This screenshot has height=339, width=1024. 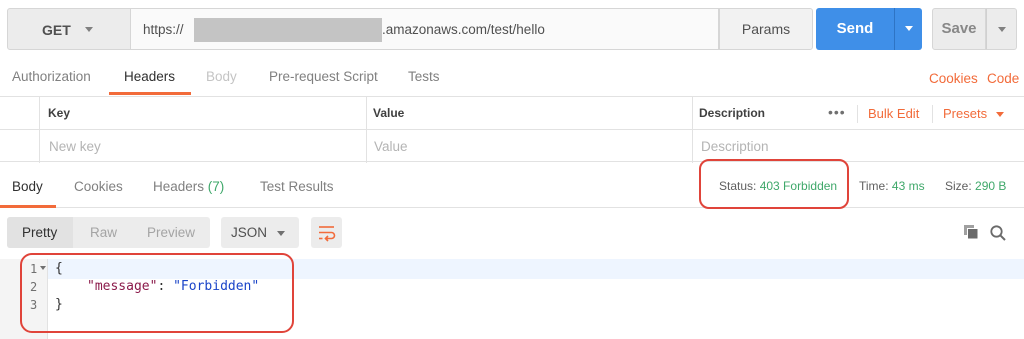 I want to click on wrap-lines-icon, so click(x=327, y=234).